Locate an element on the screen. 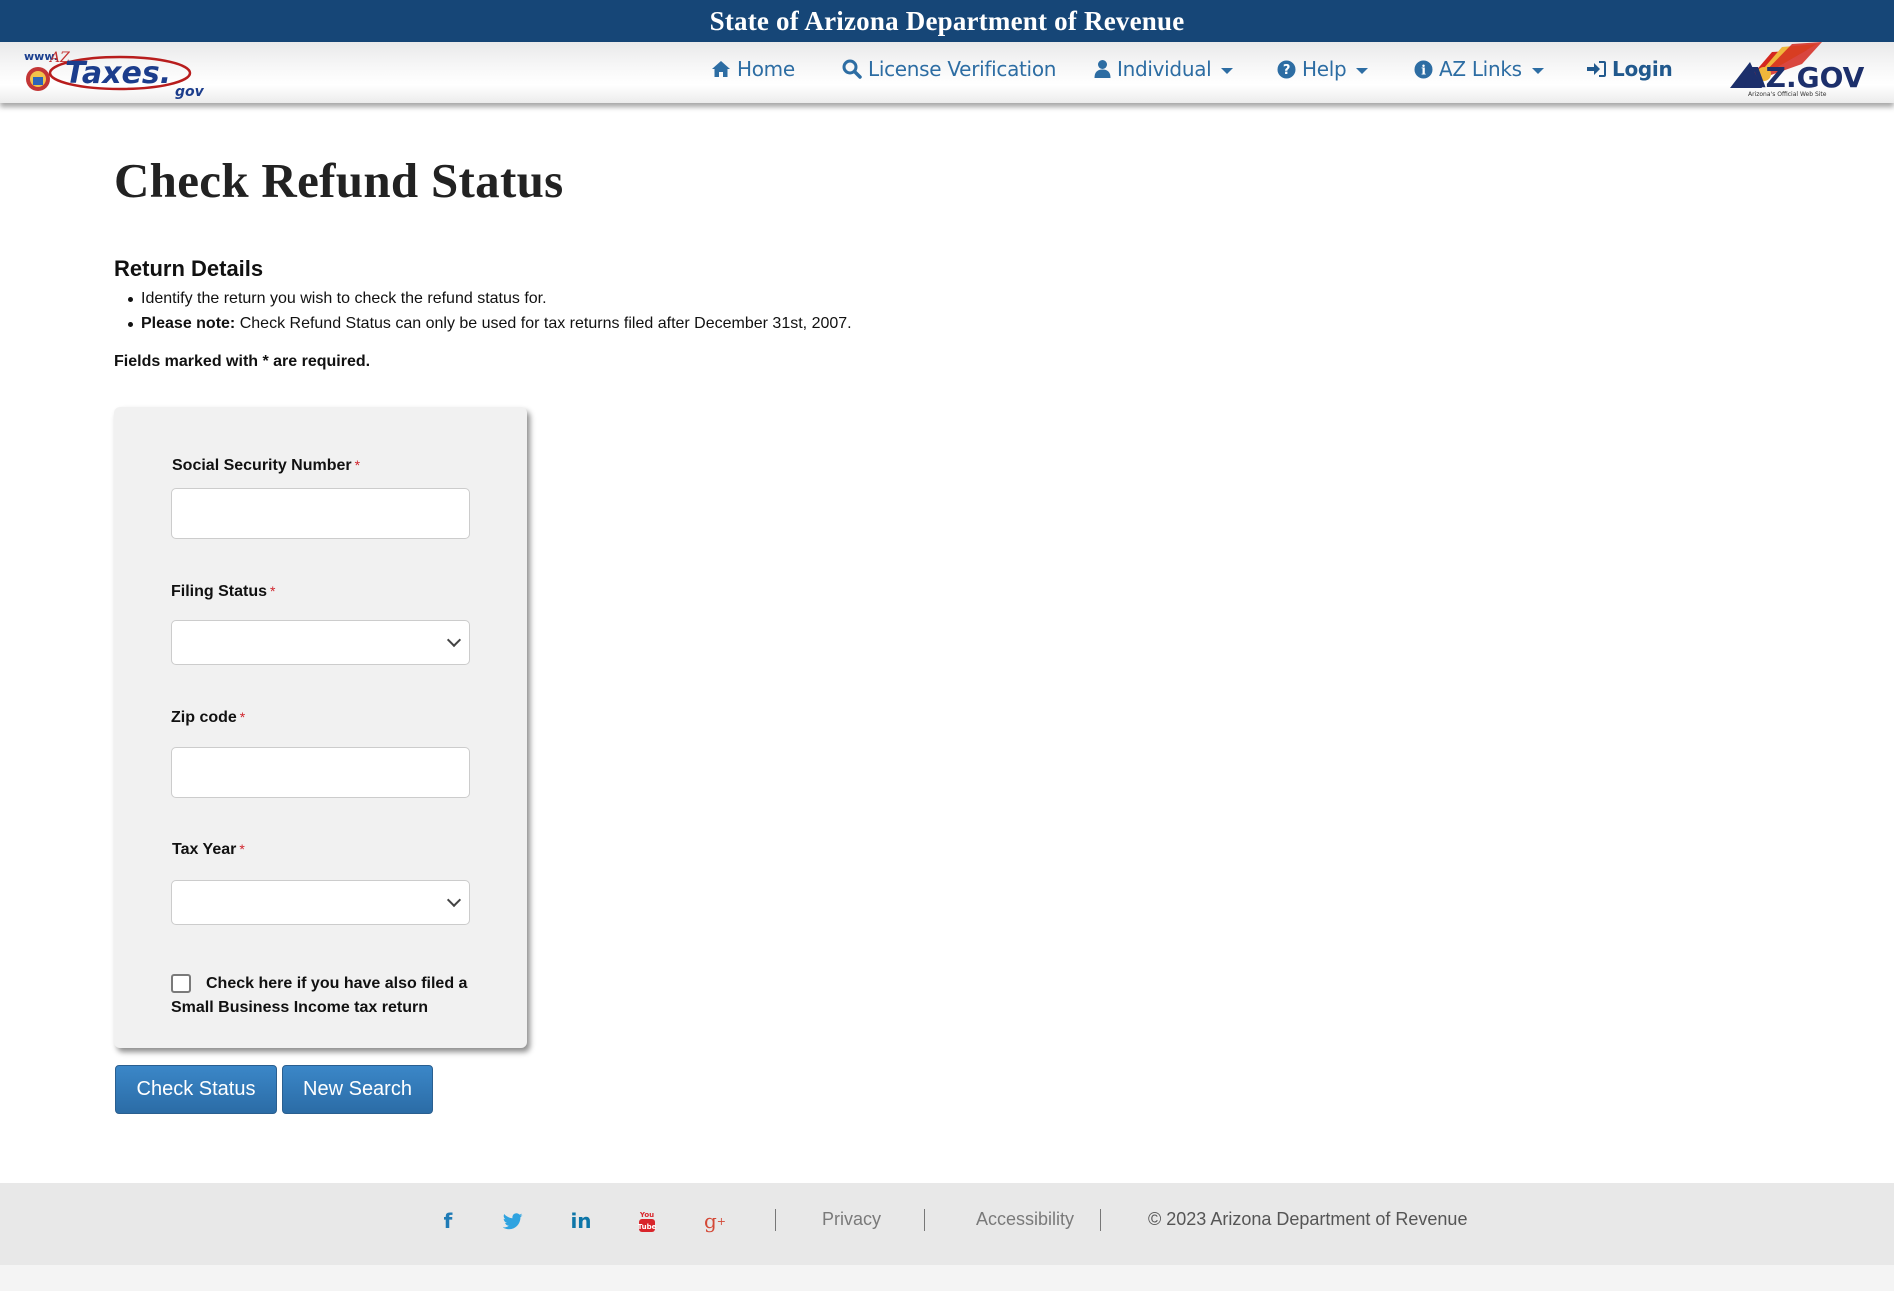 This screenshot has height=1291, width=1894. question-circle-icon: ? is located at coordinates (1286, 69).